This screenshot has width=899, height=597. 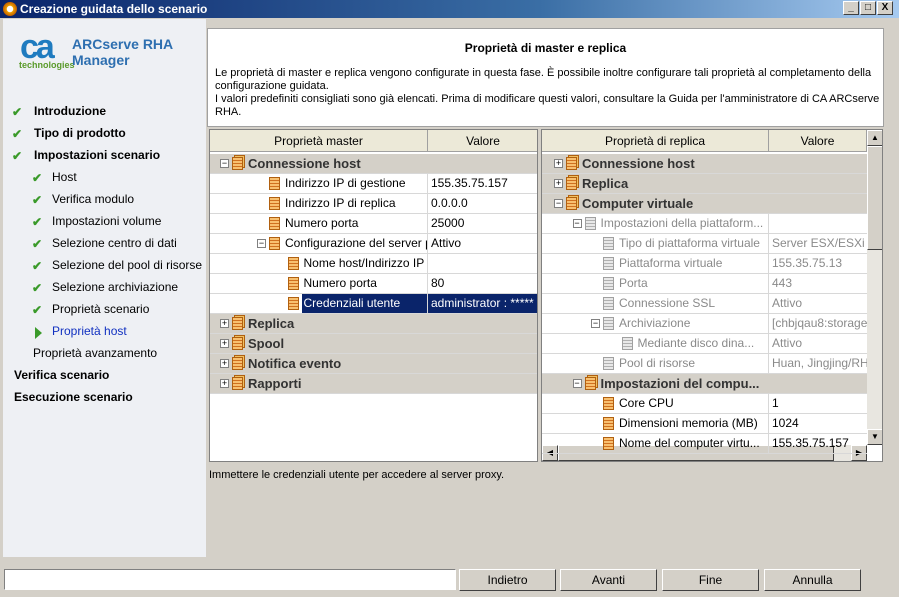 I want to click on table-row: + Spool, so click(x=373, y=344).